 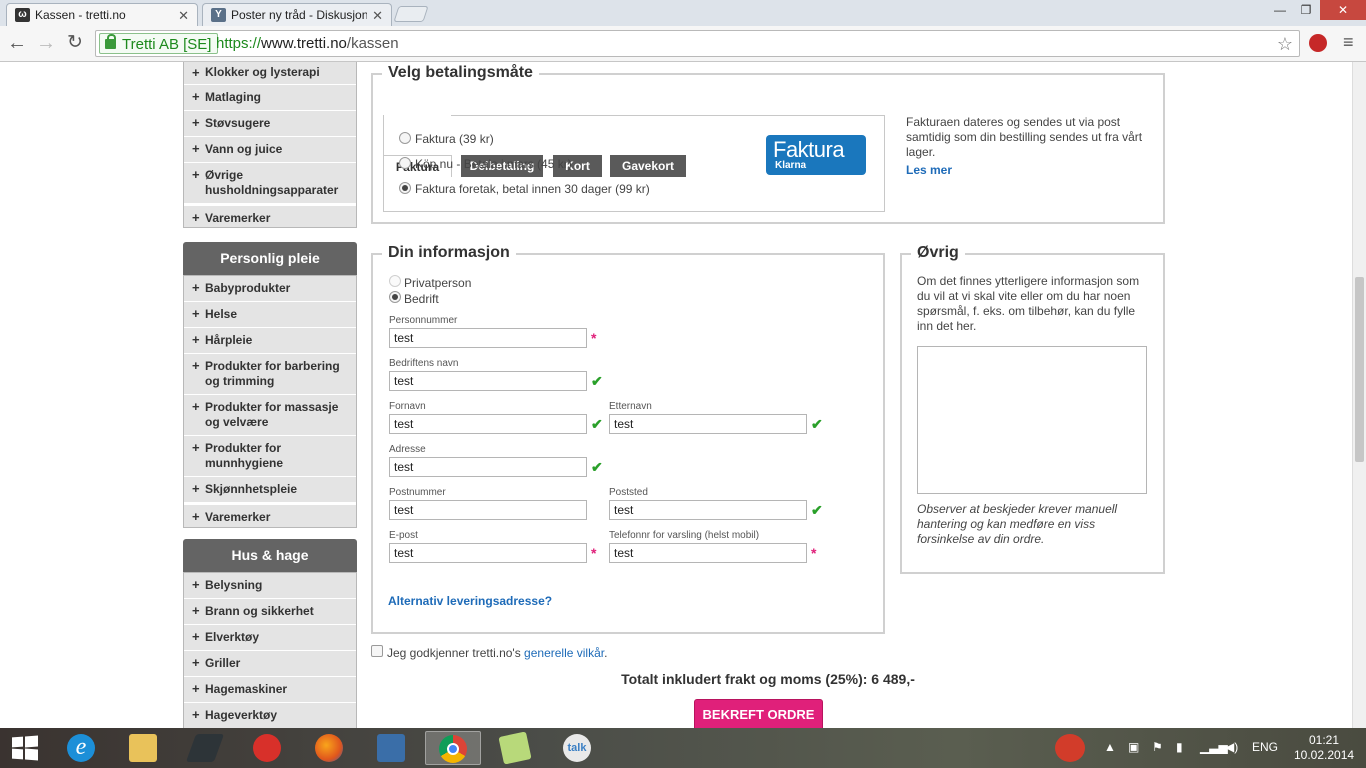 What do you see at coordinates (143, 748) in the screenshot?
I see `file-explorer-icon` at bounding box center [143, 748].